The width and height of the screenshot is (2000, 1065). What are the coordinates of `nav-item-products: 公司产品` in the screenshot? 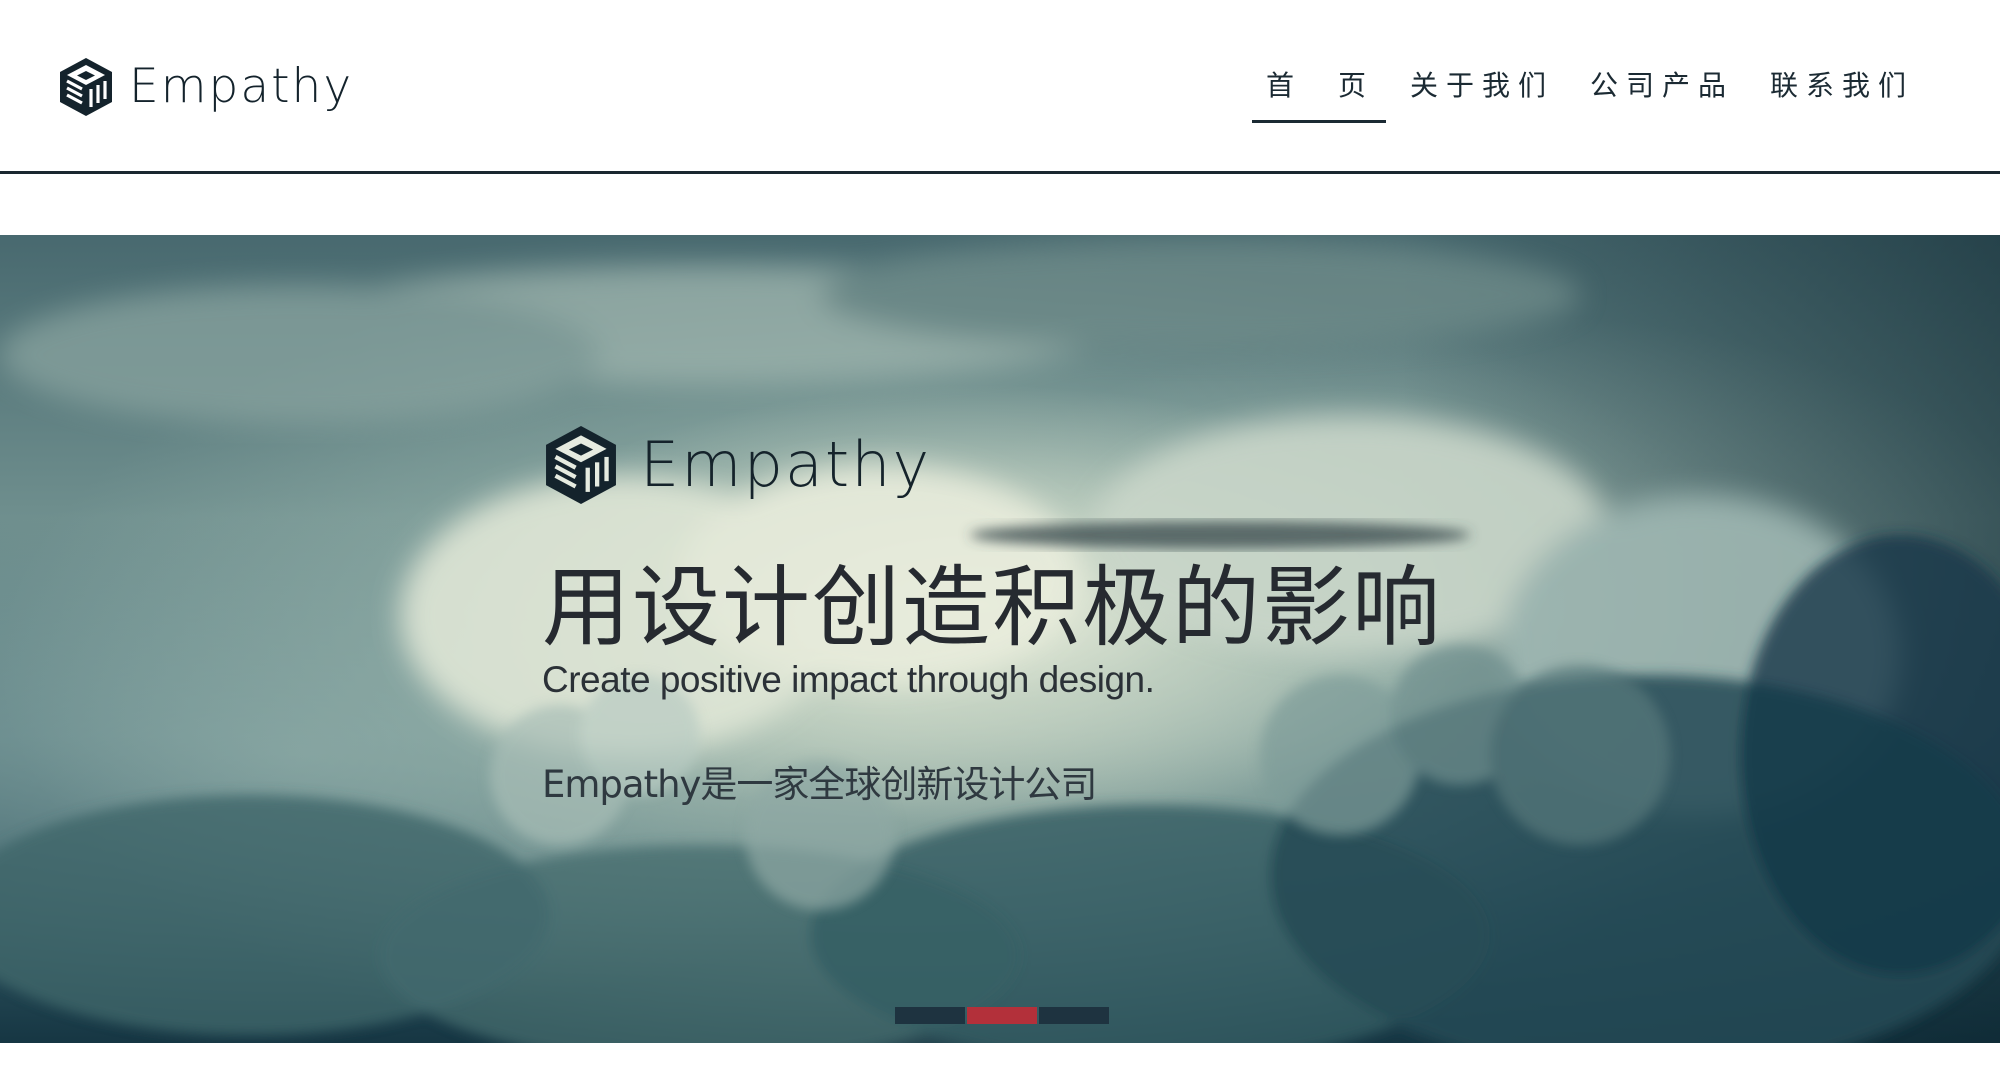 It's located at (1661, 86).